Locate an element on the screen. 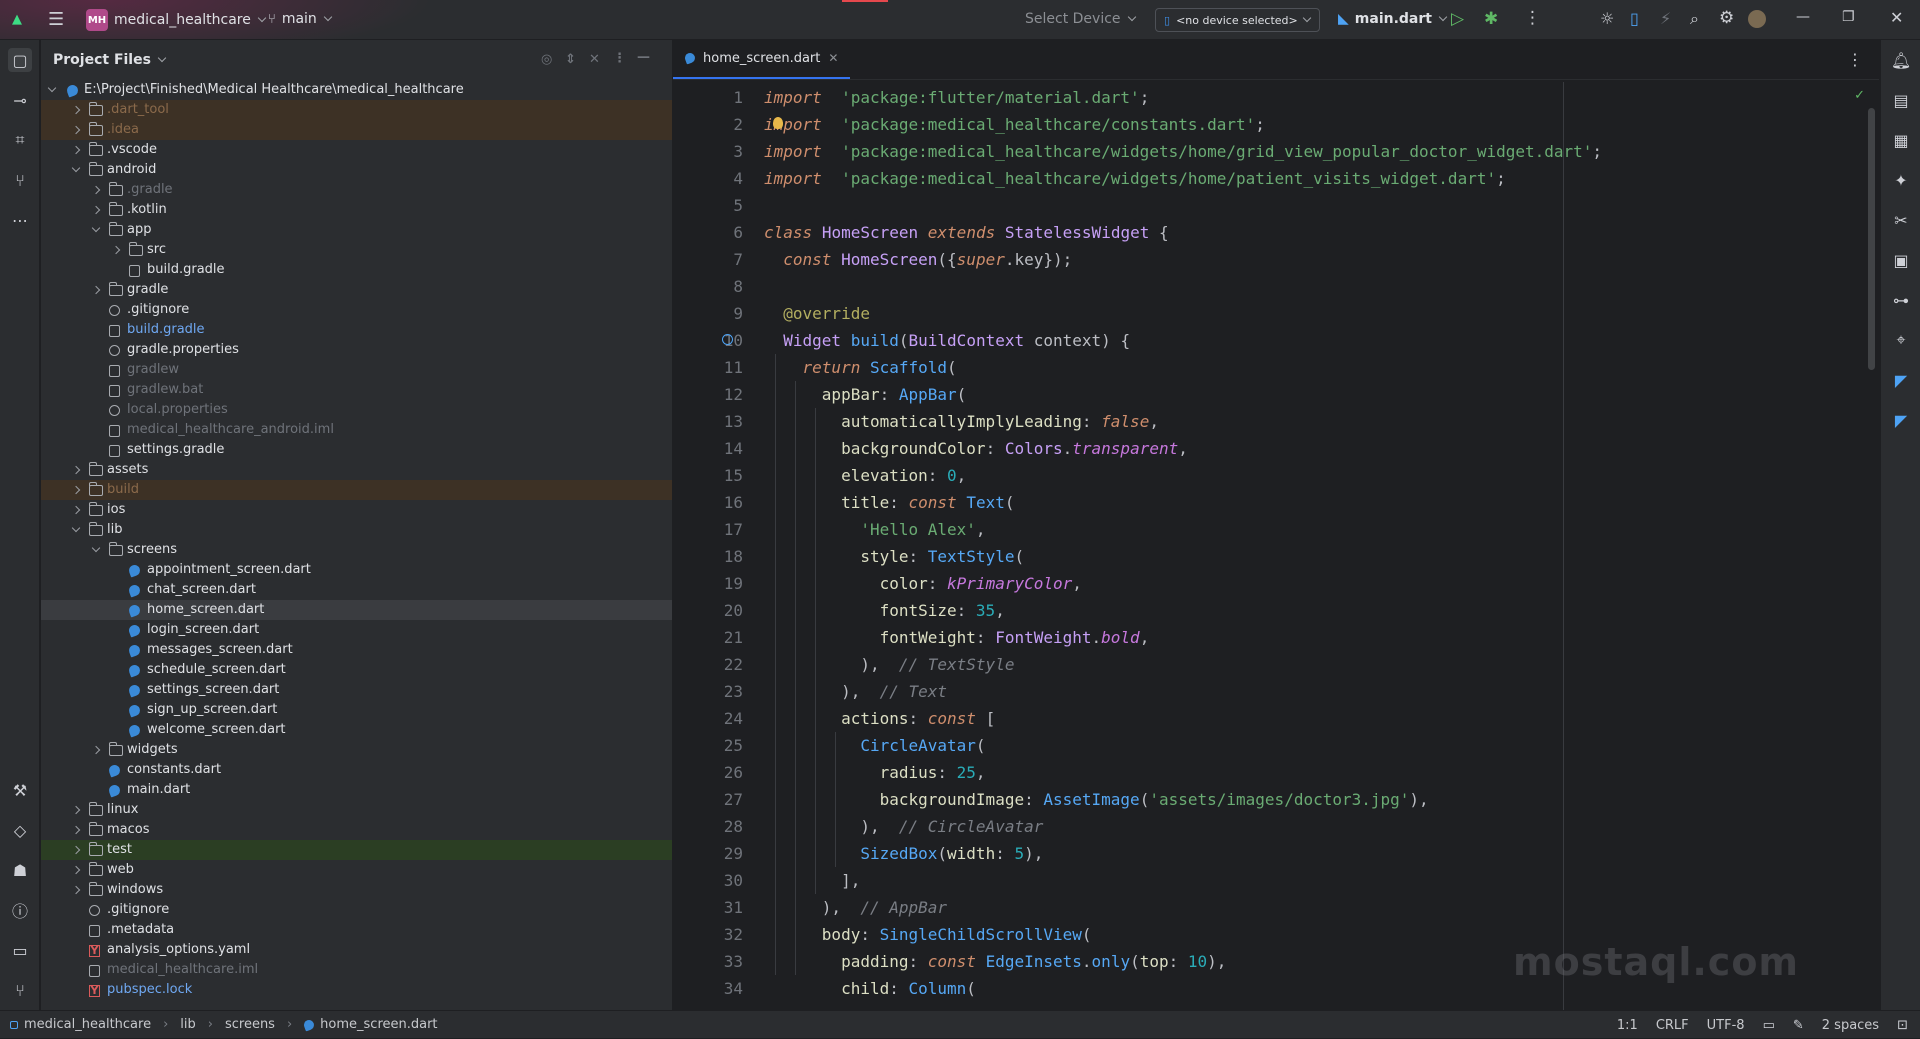 The width and height of the screenshot is (1920, 1039). tree-file: messages_screen.dart is located at coordinates (356, 650).